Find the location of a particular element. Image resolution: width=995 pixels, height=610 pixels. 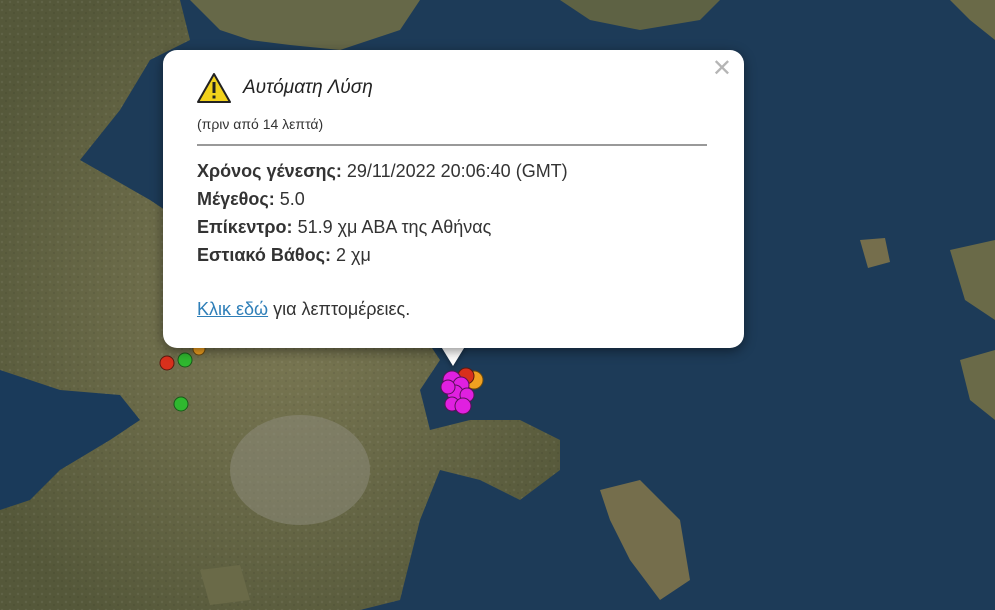

popup-header: Αυτόματη Λύση is located at coordinates (285, 88).